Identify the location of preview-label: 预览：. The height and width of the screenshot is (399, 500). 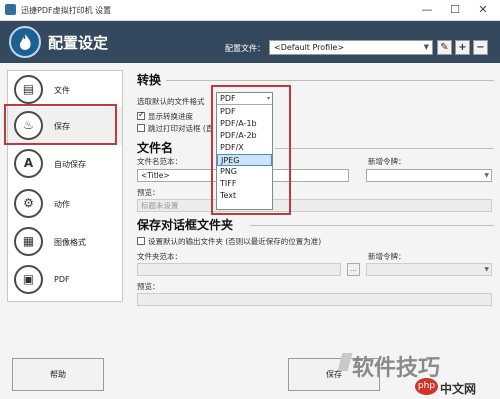
(148, 192).